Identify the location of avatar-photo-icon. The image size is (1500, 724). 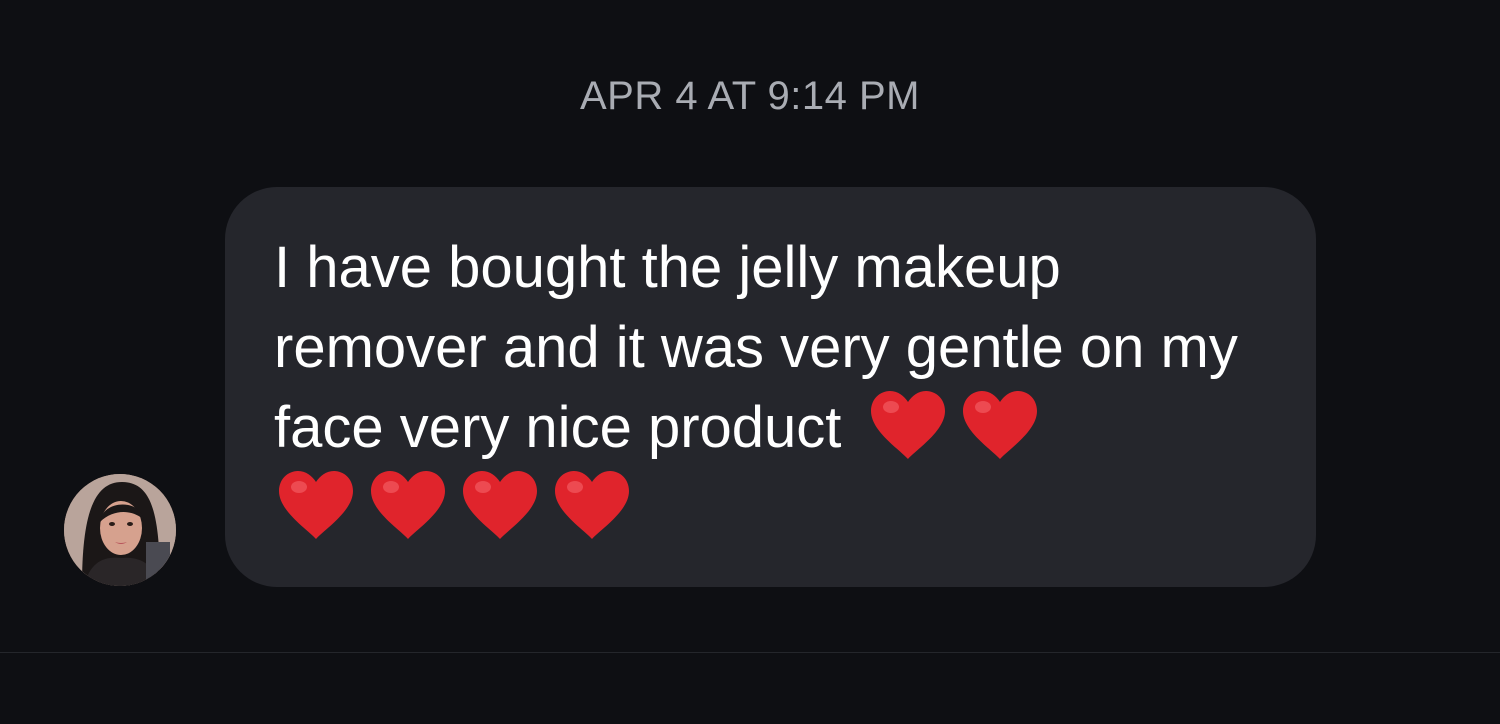
(120, 530).